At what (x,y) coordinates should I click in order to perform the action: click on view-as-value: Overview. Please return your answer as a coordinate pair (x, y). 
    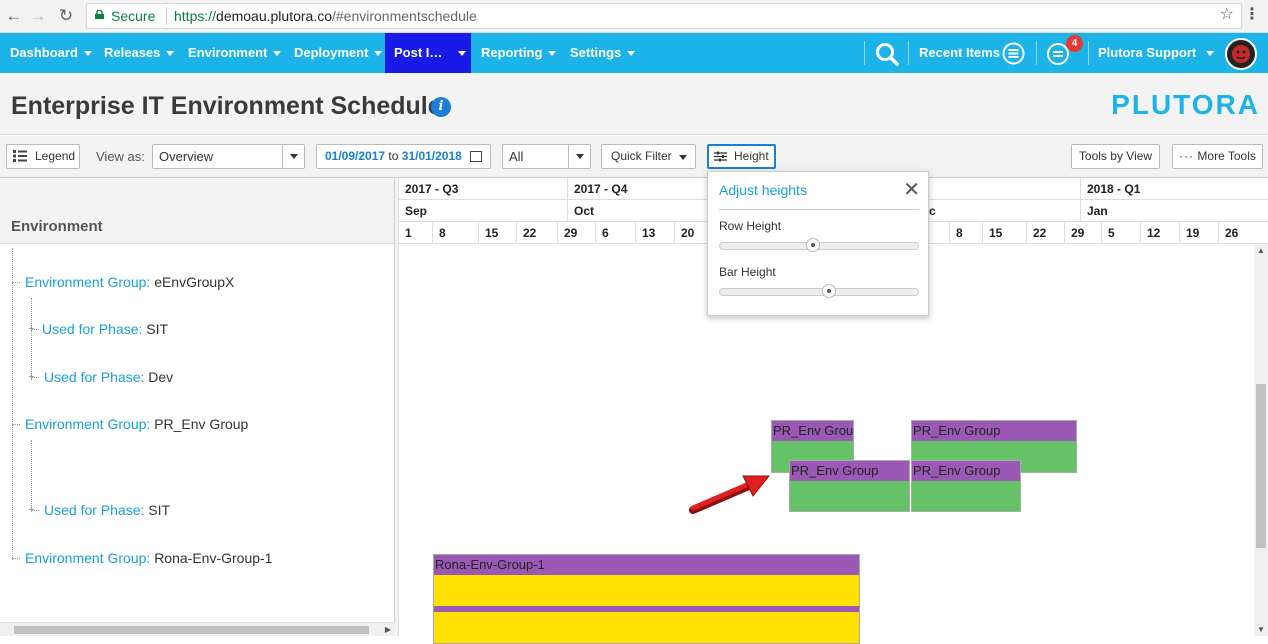
    Looking at the image, I should click on (186, 156).